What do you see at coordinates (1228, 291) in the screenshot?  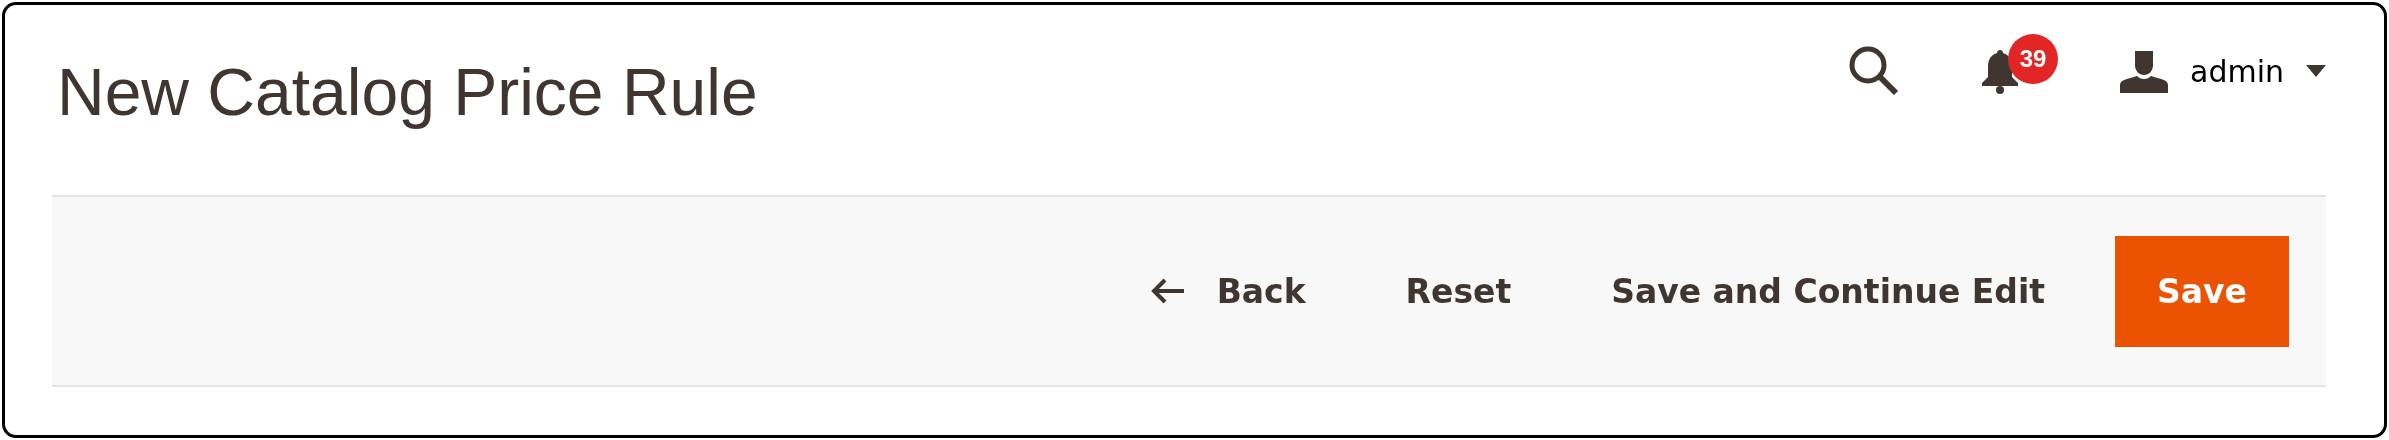 I see `back-button: Back` at bounding box center [1228, 291].